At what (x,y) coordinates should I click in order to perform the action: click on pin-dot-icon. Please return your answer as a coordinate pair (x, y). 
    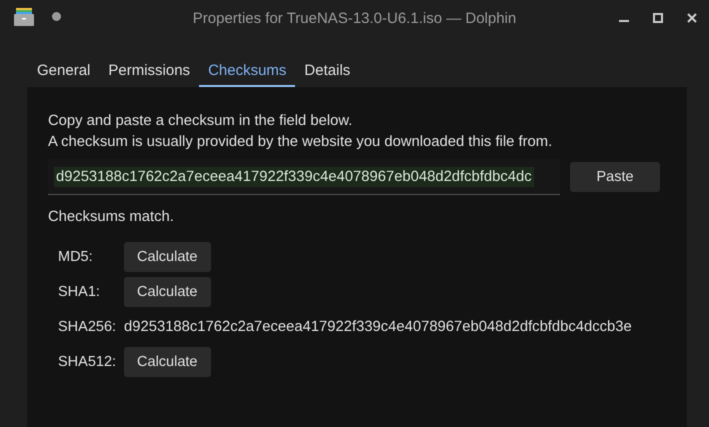
    Looking at the image, I should click on (56, 16).